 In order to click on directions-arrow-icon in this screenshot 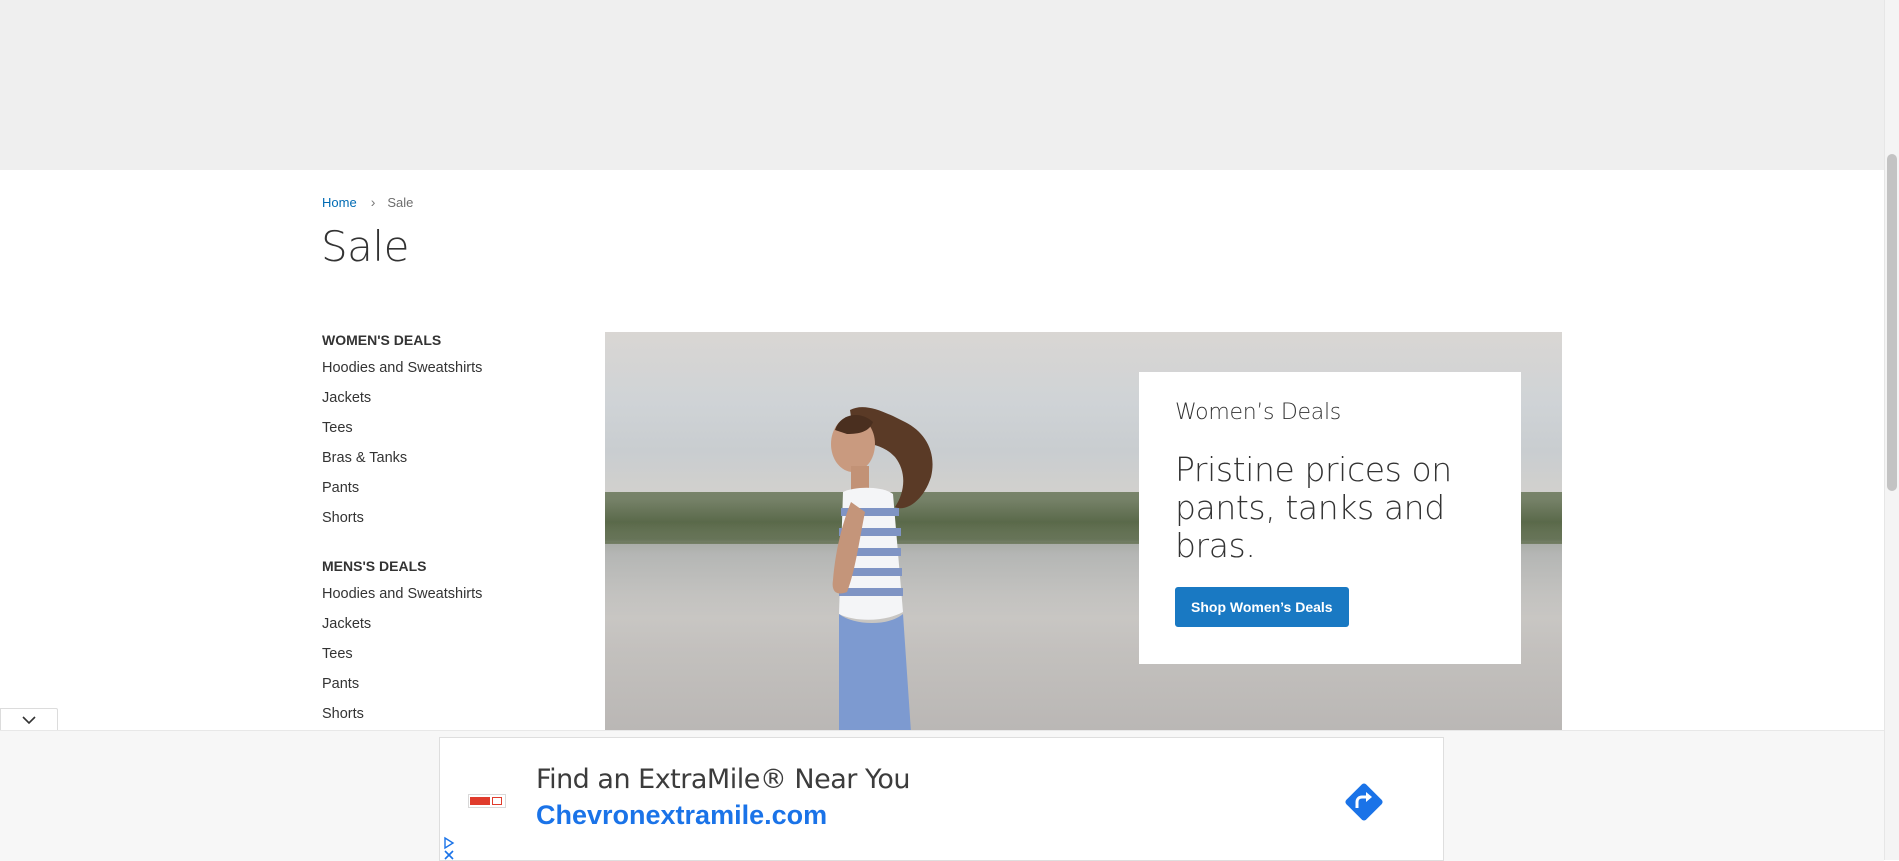, I will do `click(1364, 802)`.